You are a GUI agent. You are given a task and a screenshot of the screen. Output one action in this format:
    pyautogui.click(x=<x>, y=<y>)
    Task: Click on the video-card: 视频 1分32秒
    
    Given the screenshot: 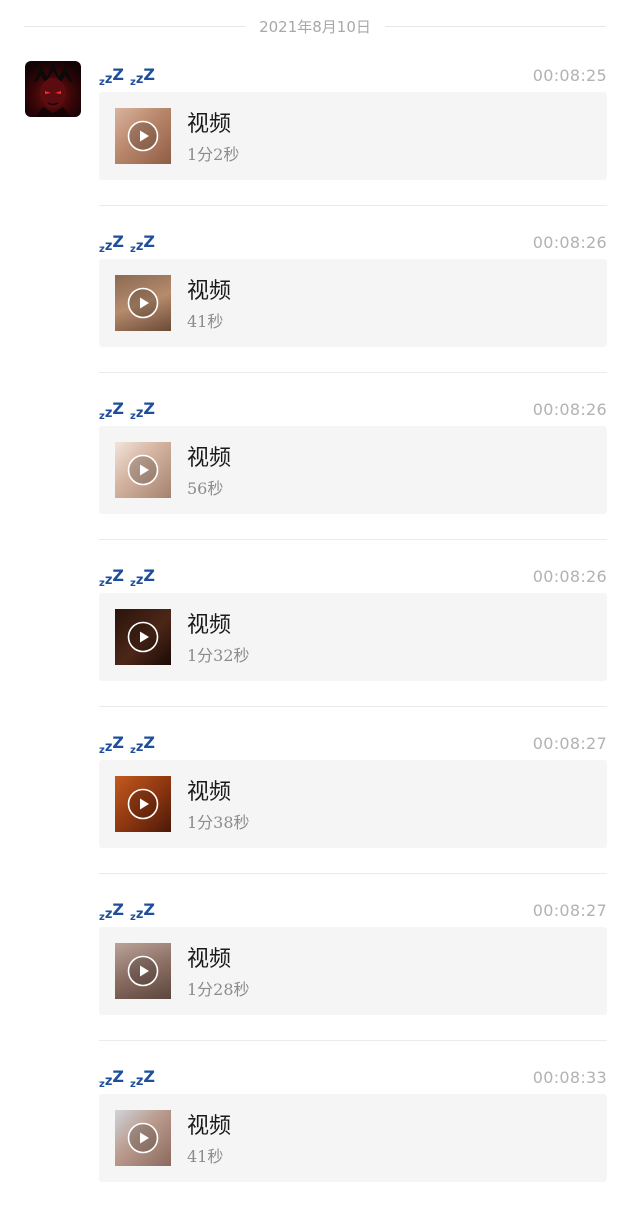 What is the action you would take?
    pyautogui.click(x=353, y=637)
    